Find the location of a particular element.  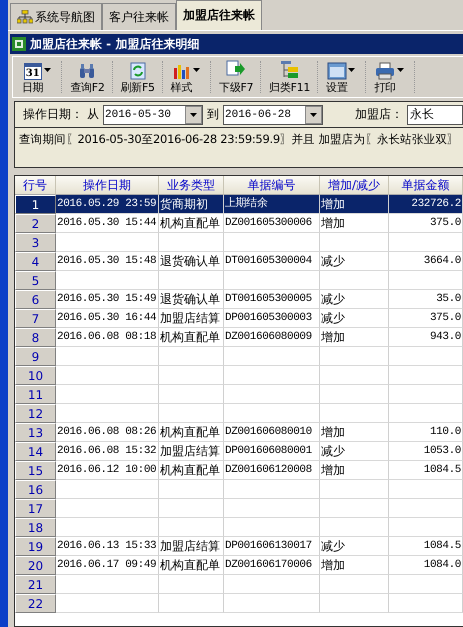

table-row: 4 2016.05.30 15:48 退货确认单 DT001605300004 减少 3664.0 is located at coordinates (239, 261).